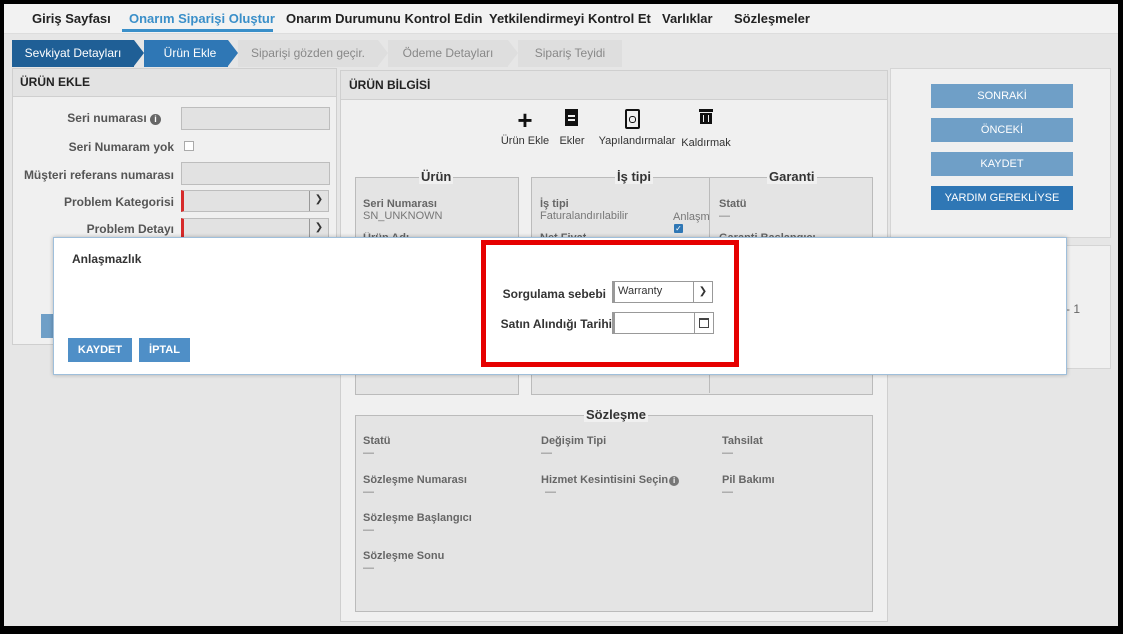 The image size is (1123, 634). I want to click on problem-category-select: ❯, so click(255, 201).